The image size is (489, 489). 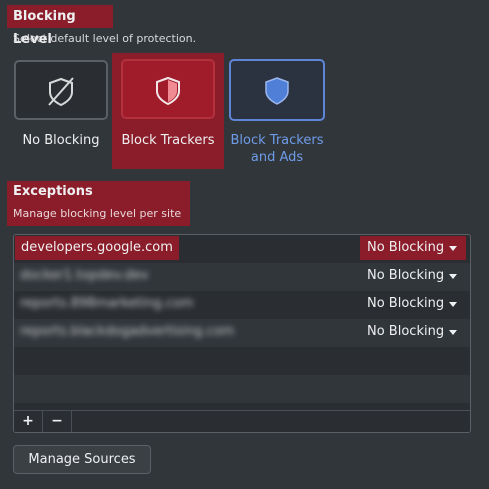 I want to click on no-blocking-option, so click(x=61, y=90).